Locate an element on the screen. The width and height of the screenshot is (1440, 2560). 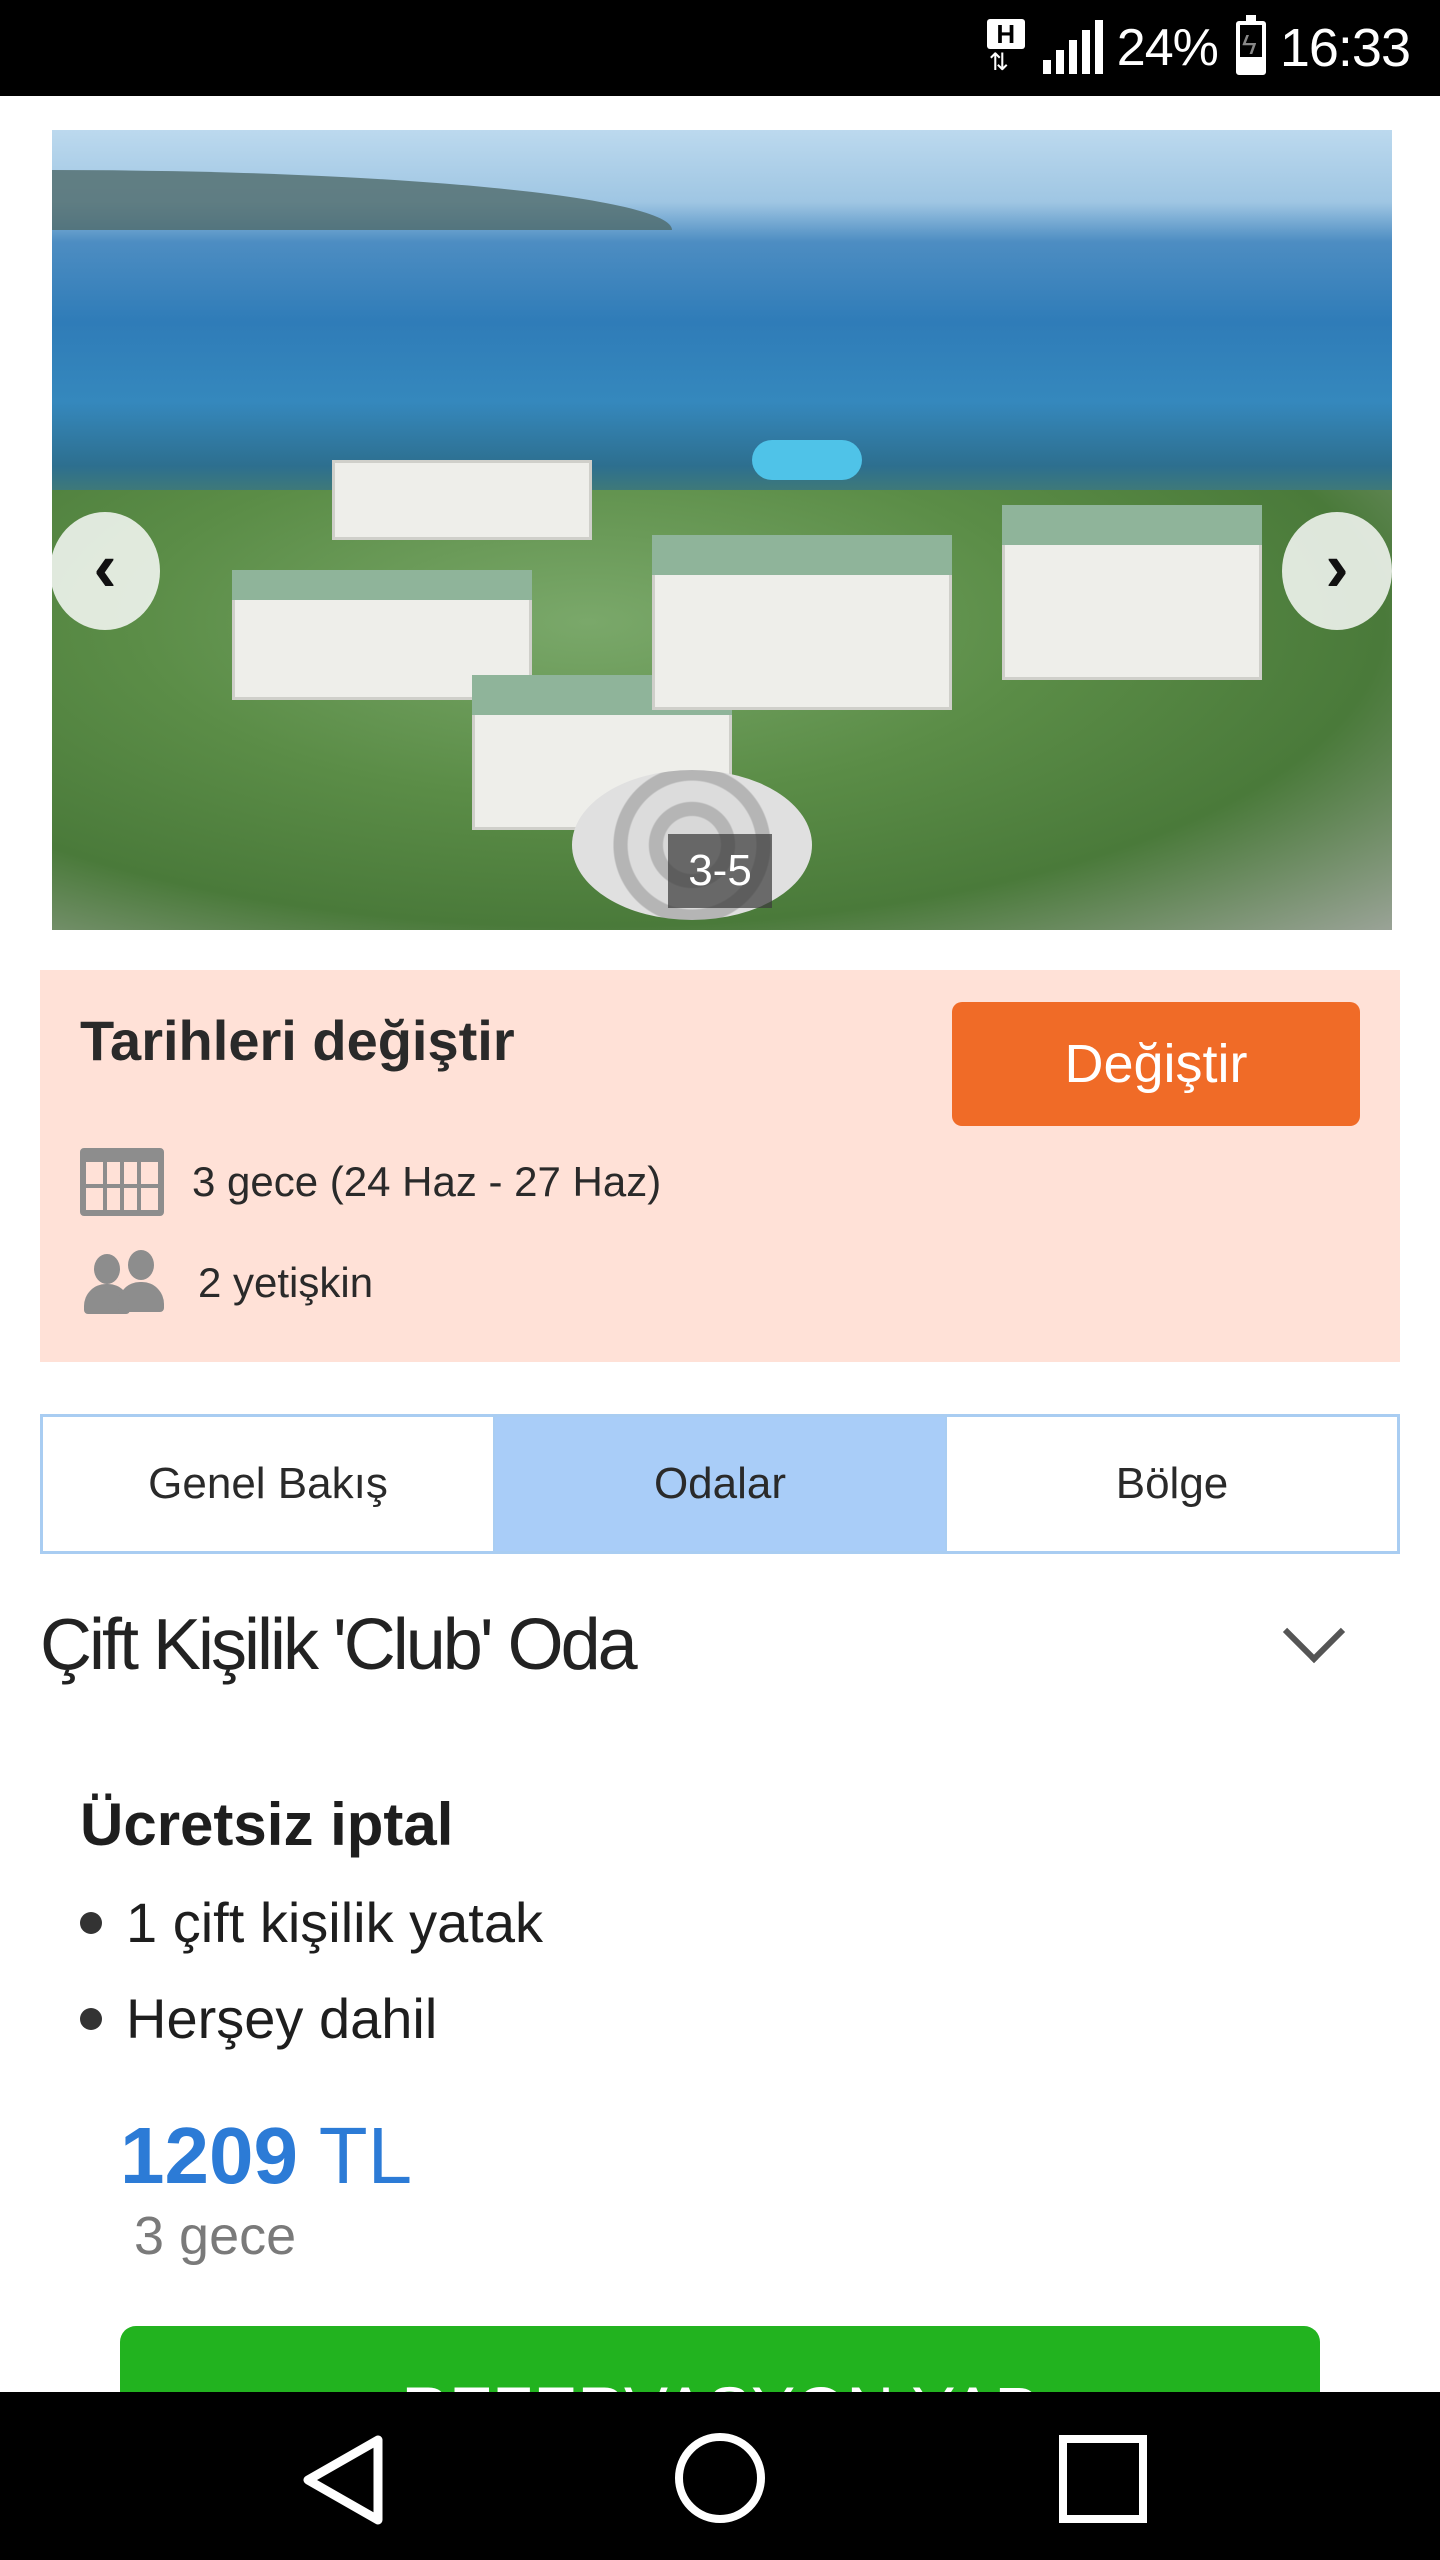
room-price: 1209 TL is located at coordinates (266, 2156).